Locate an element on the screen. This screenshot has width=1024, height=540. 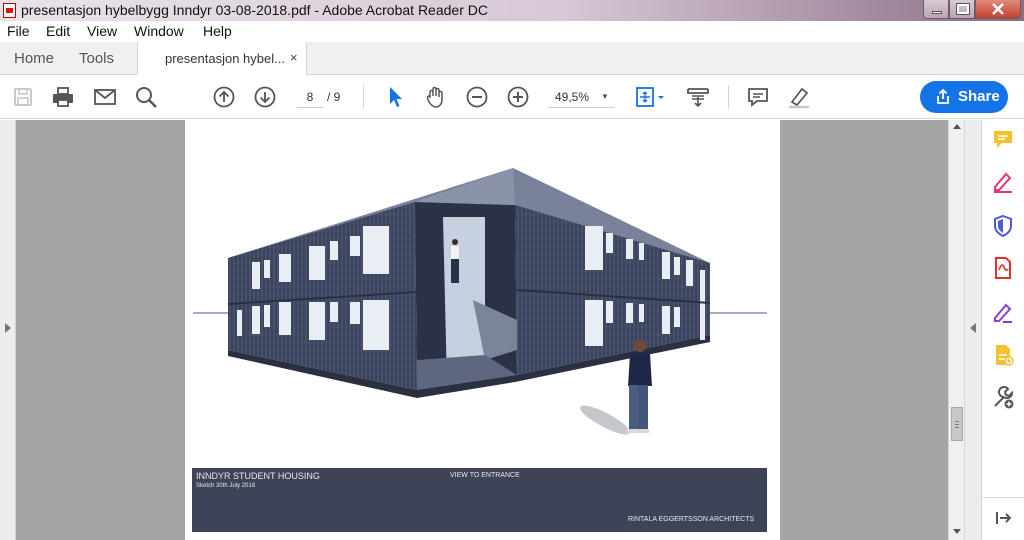
scroll-up-icon is located at coordinates (957, 126).